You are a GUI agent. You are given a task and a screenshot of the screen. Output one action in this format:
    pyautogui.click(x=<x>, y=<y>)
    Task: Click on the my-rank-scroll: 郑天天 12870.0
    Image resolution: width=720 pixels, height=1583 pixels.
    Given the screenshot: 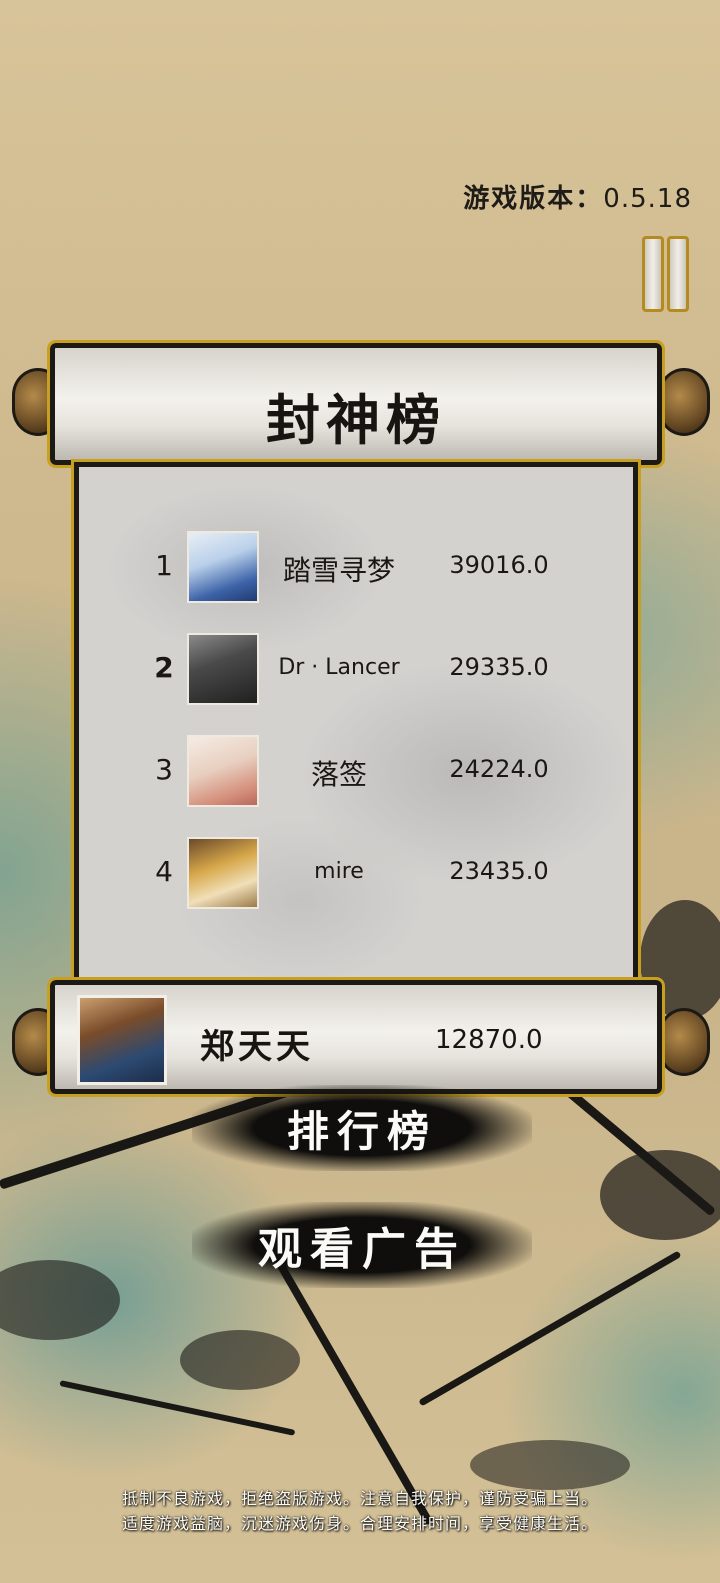 What is the action you would take?
    pyautogui.click(x=356, y=1037)
    